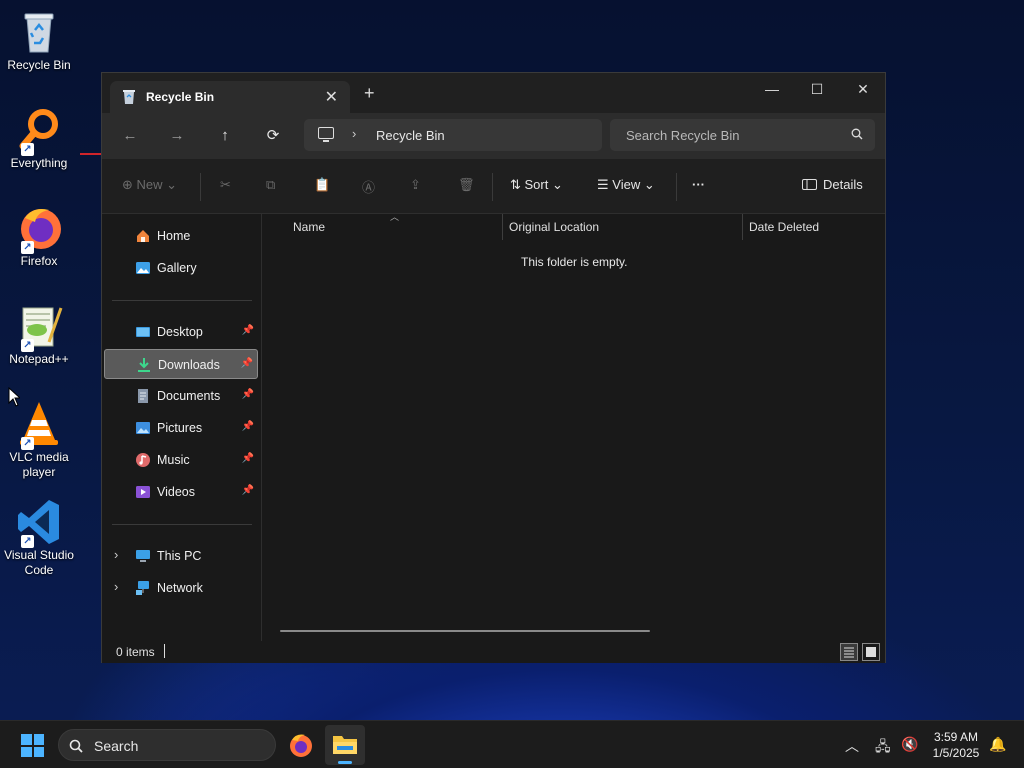 The image size is (1024, 768). I want to click on minimize-button: —, so click(772, 89).